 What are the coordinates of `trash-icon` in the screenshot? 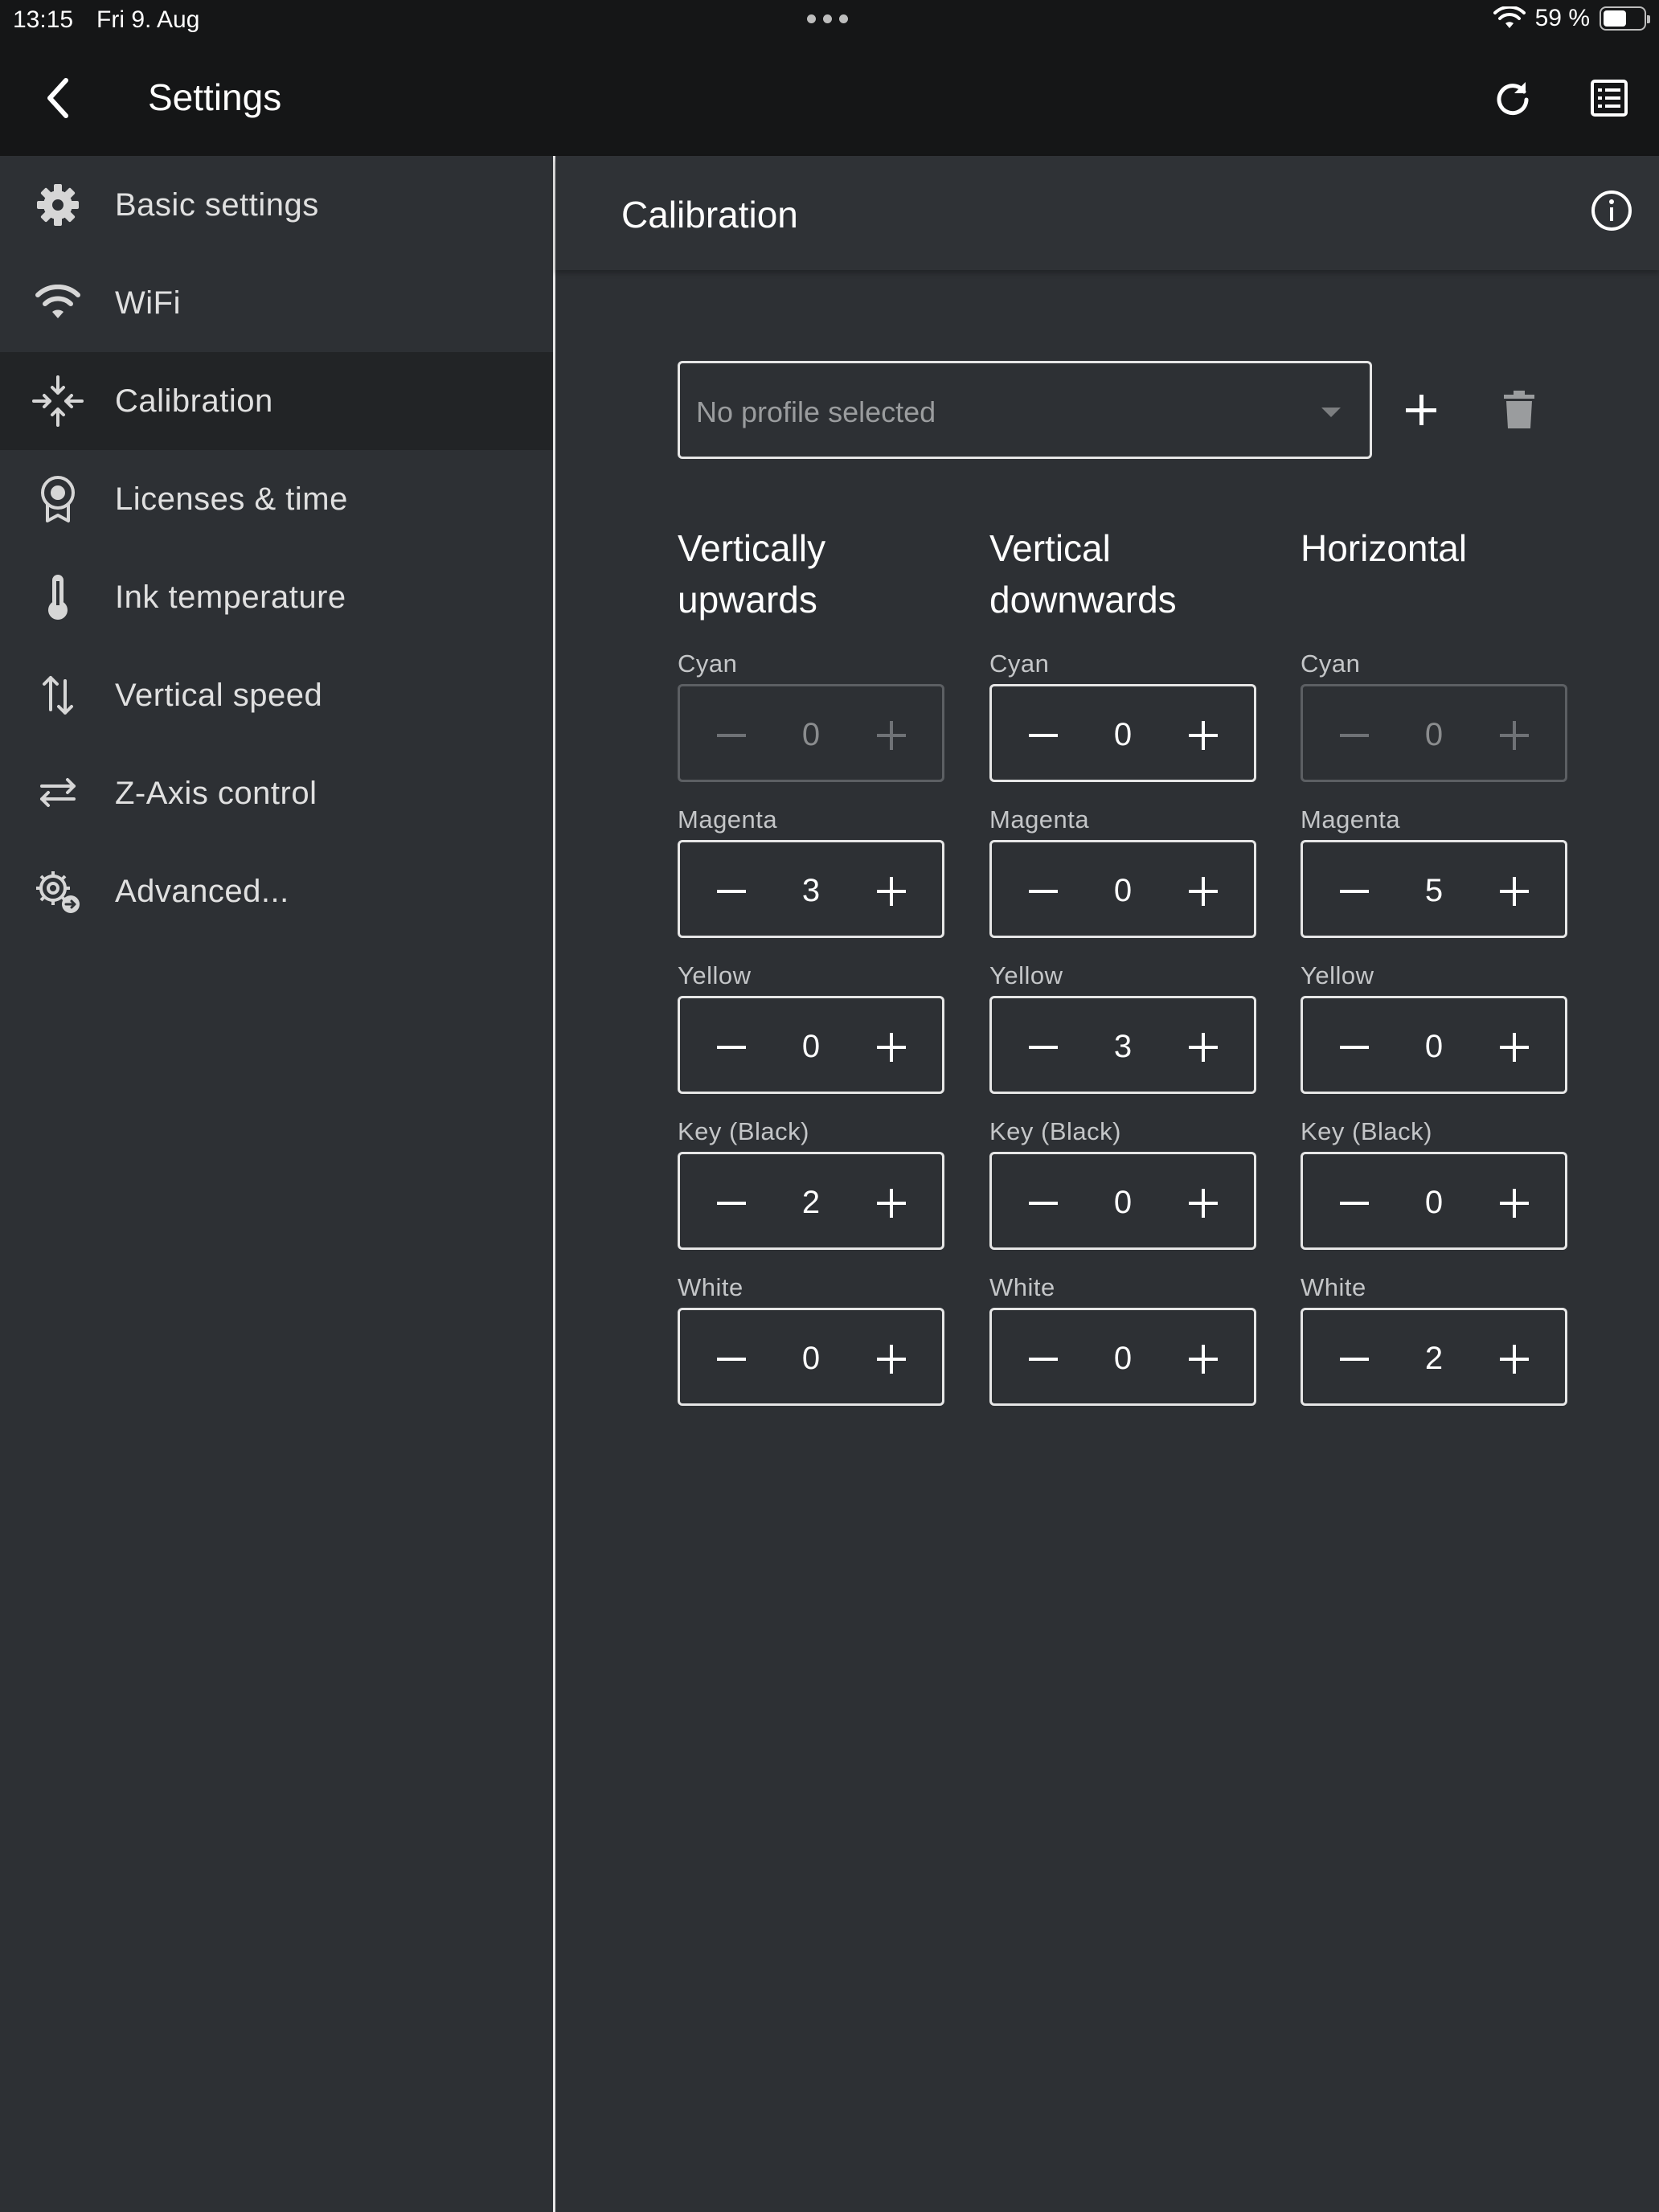 It's located at (1519, 409).